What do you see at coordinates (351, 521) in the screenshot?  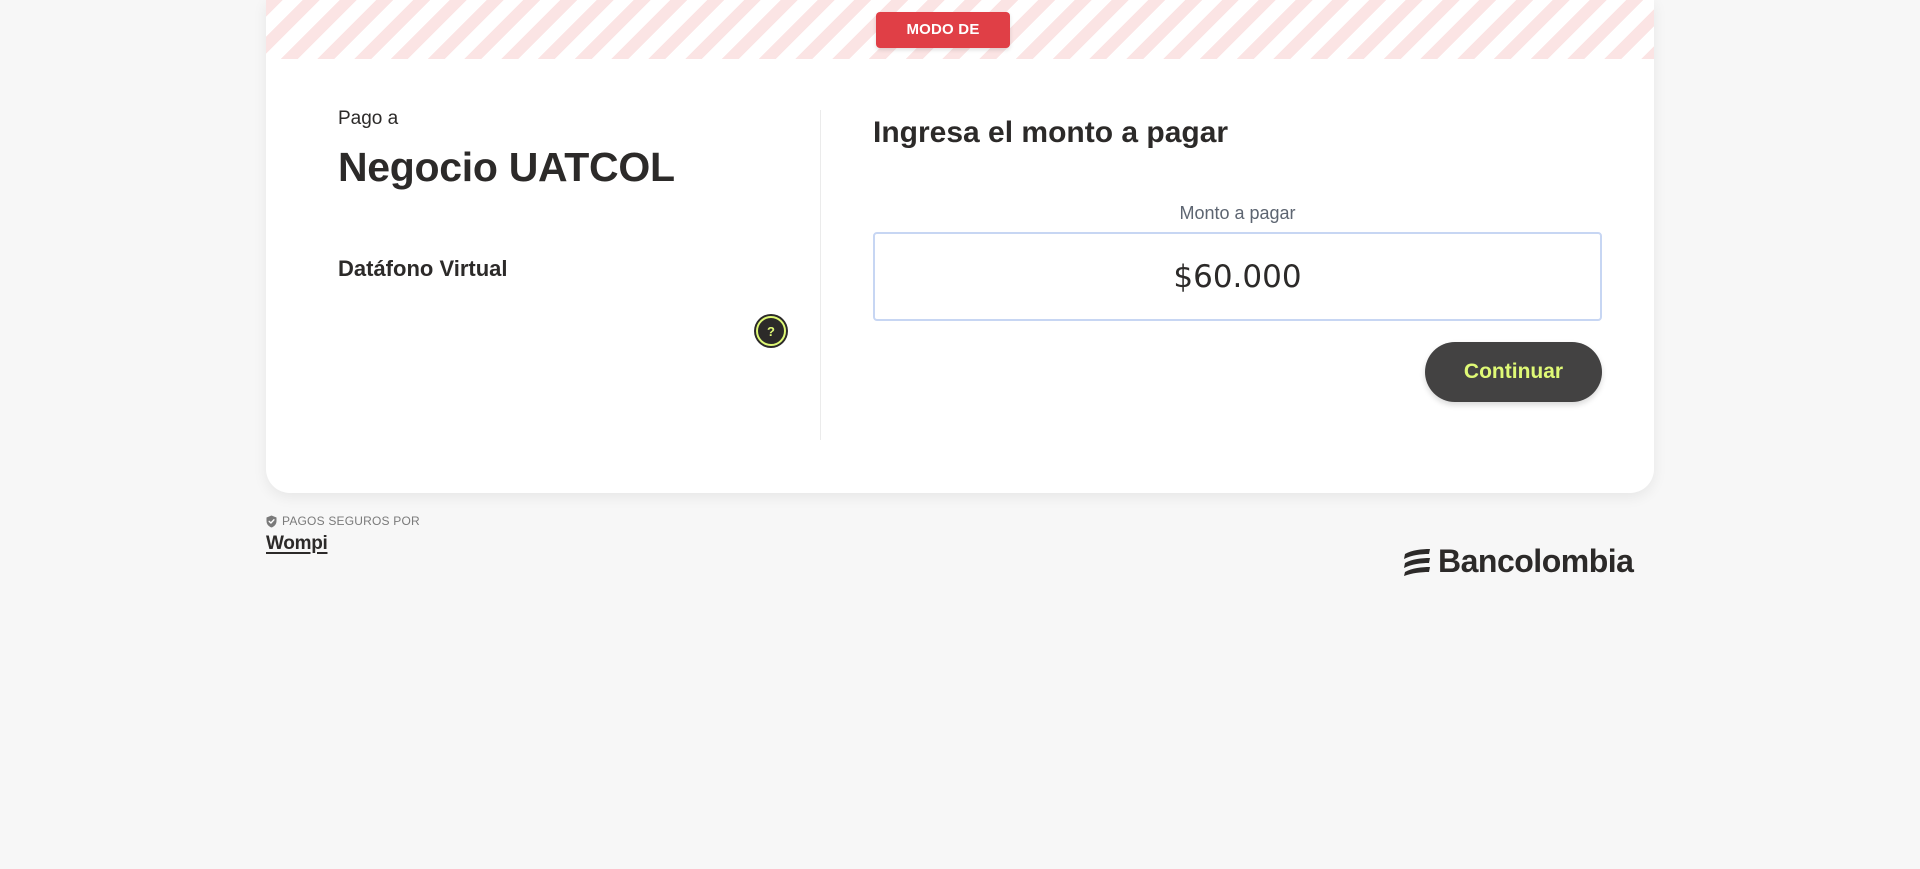 I see `secure-label: PAGOS SEGUROS POR` at bounding box center [351, 521].